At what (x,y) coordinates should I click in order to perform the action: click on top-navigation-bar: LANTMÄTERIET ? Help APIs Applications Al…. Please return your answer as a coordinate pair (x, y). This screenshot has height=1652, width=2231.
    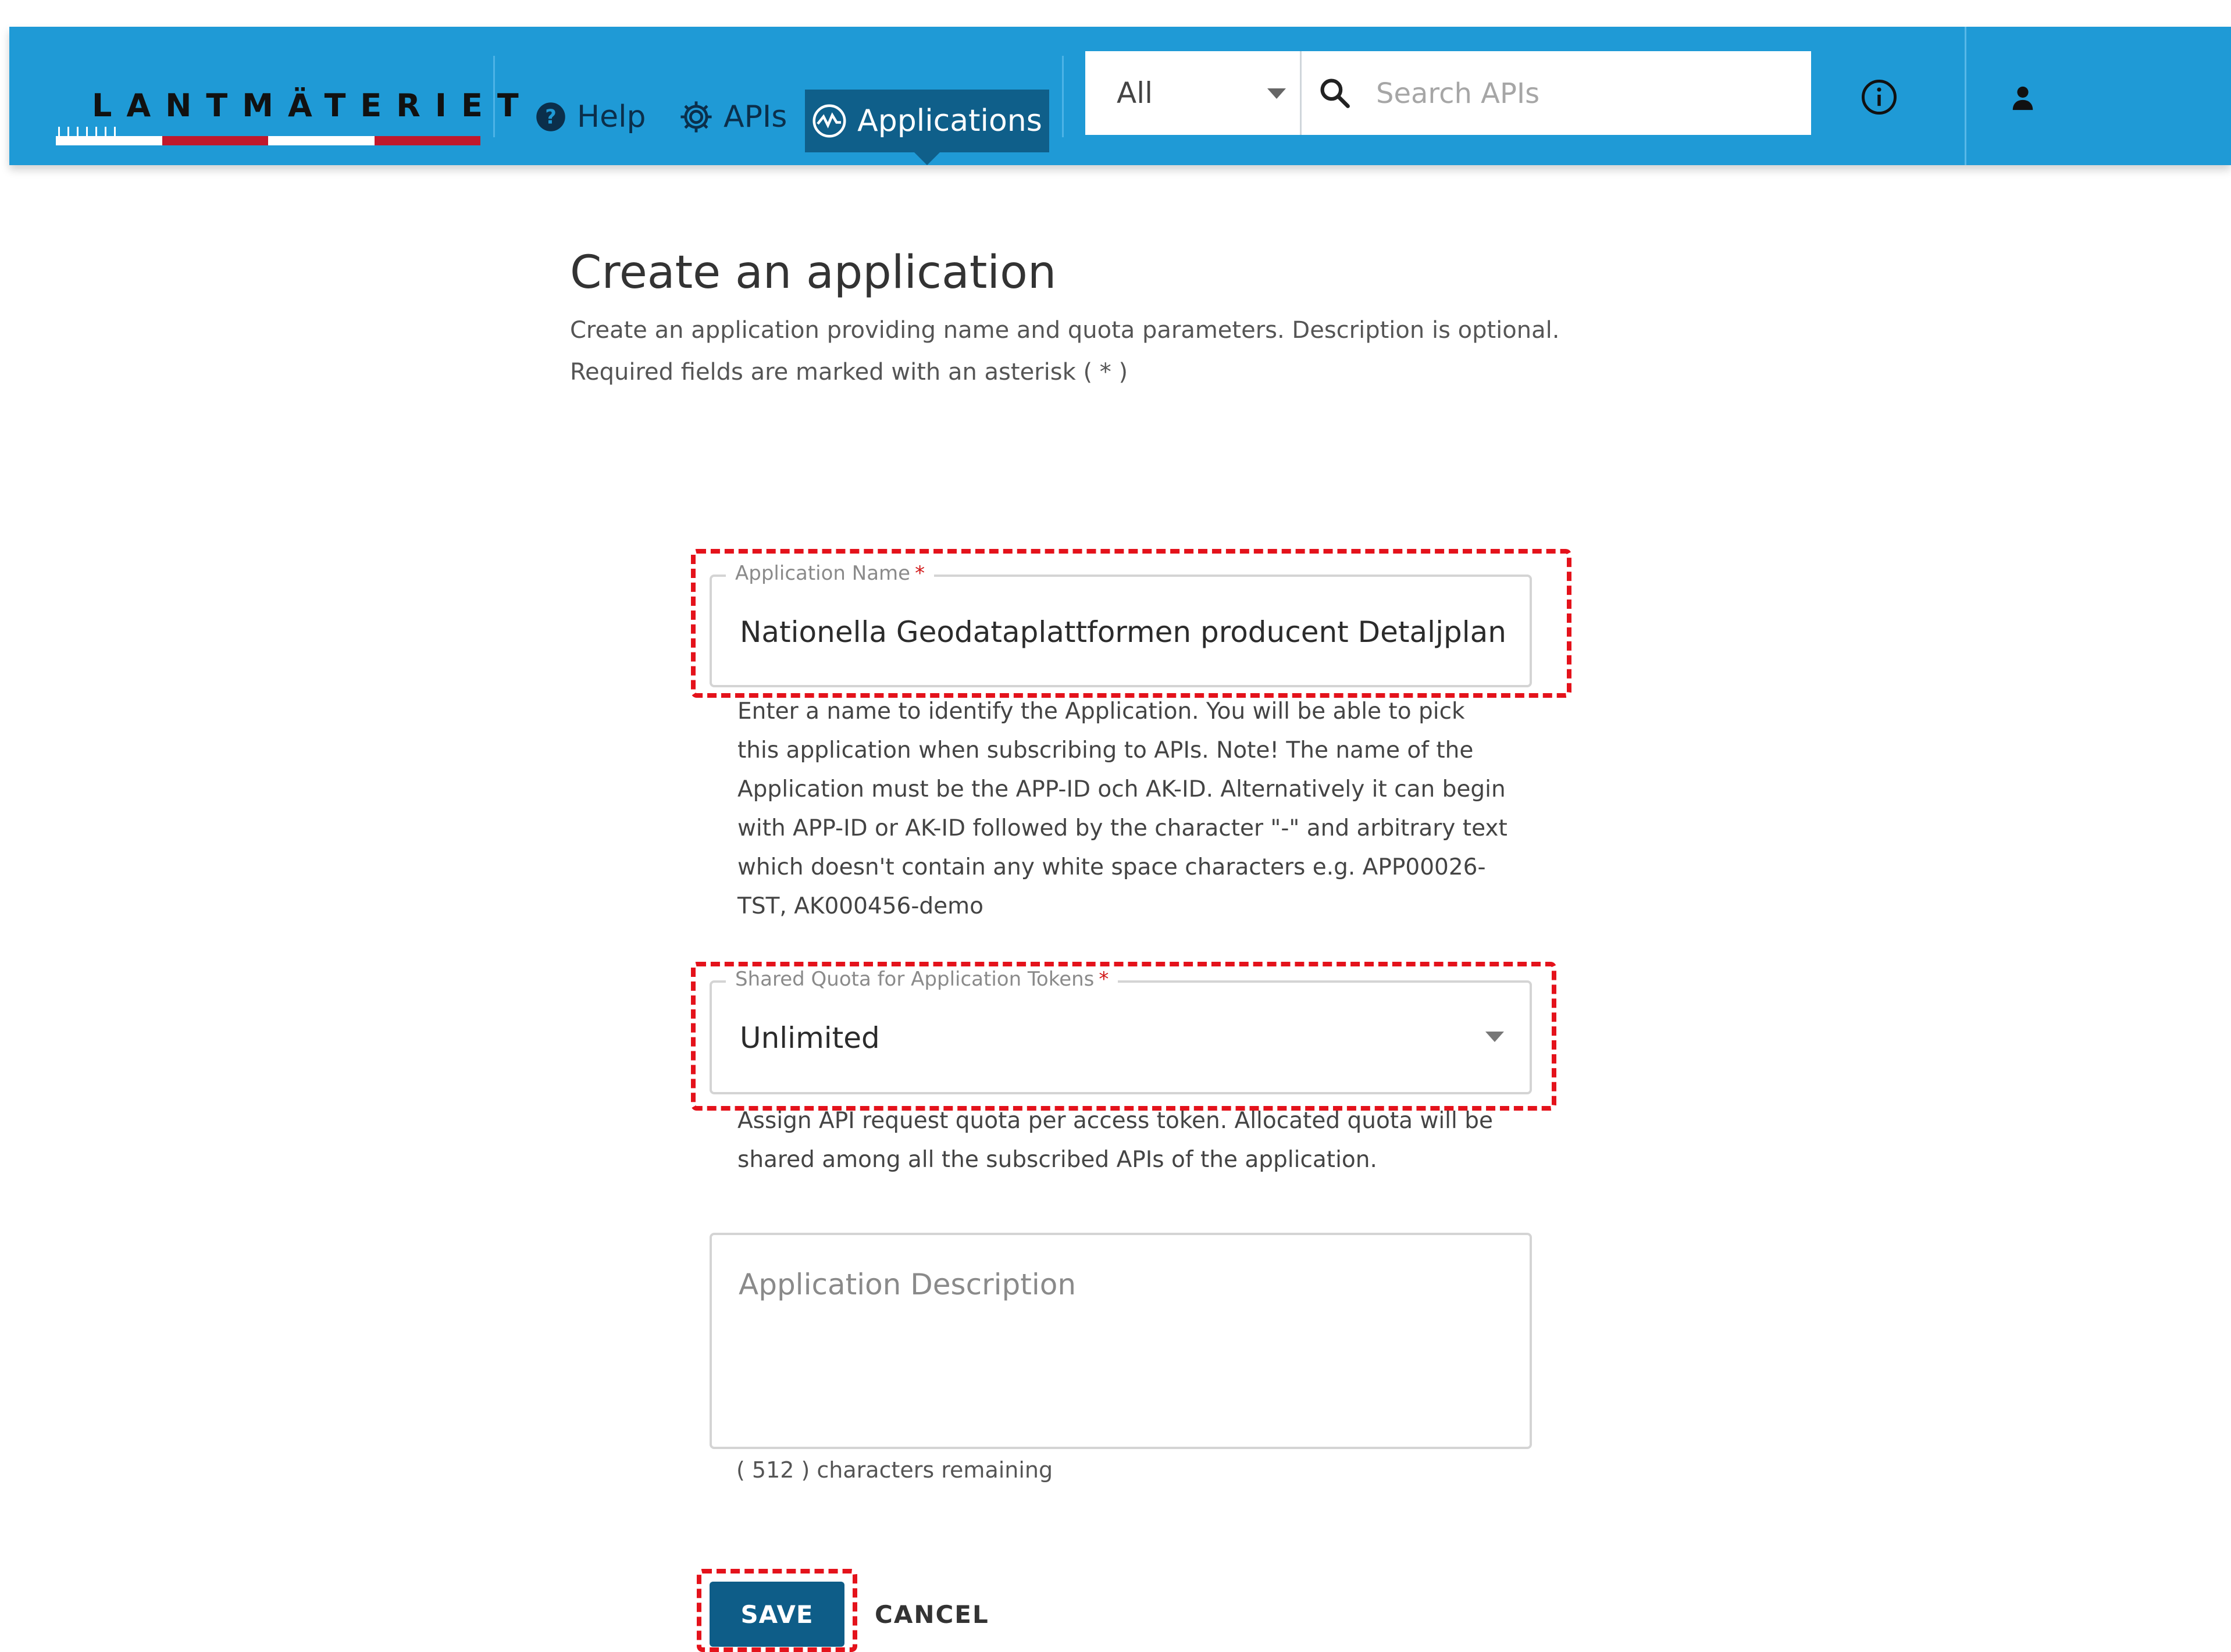
    Looking at the image, I should click on (1120, 96).